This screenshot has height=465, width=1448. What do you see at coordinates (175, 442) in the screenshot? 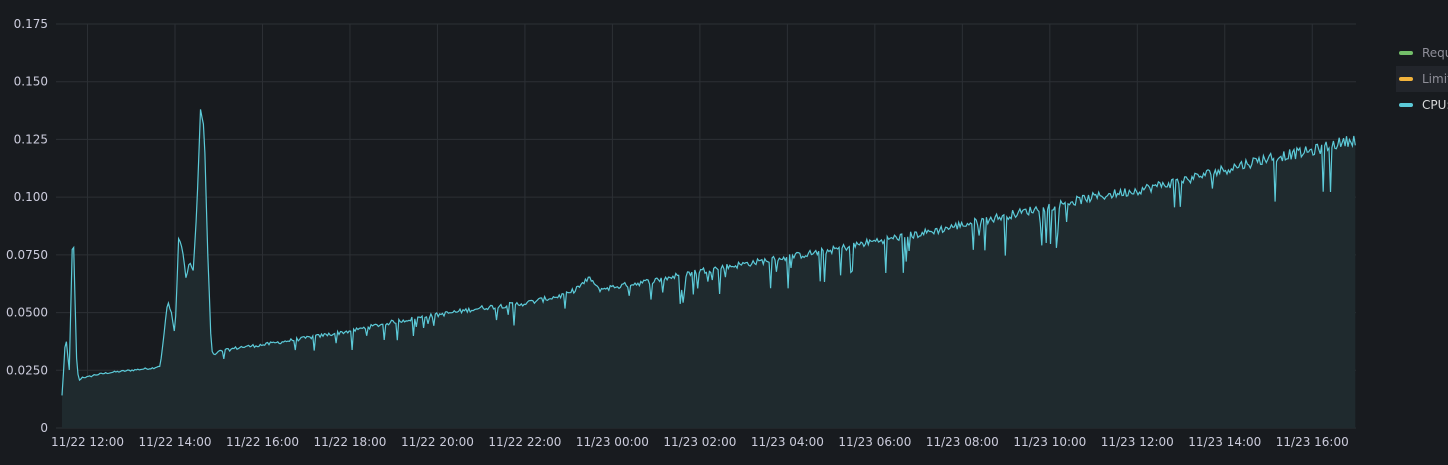
I see `x-tick-label: 11/22 14:00` at bounding box center [175, 442].